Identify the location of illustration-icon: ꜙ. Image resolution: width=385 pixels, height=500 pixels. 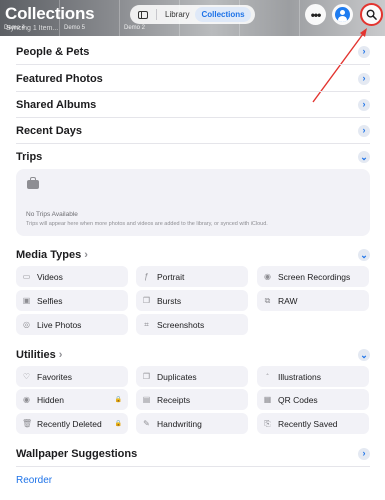
(267, 376).